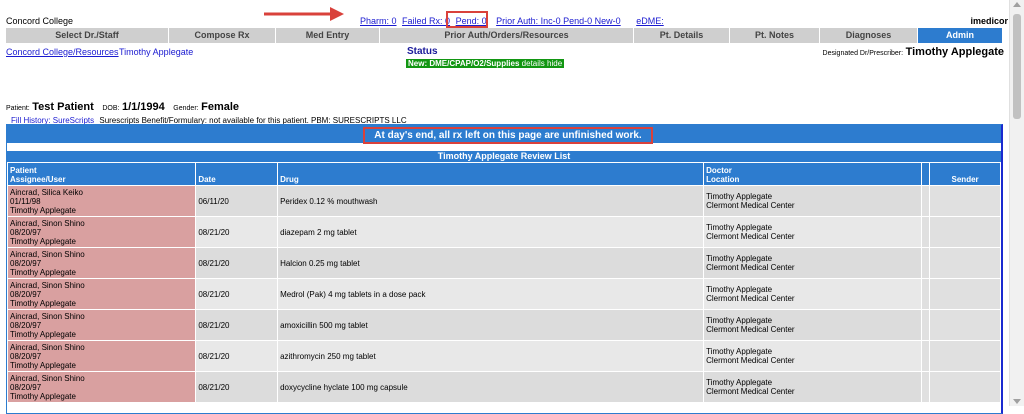  What do you see at coordinates (926, 174) in the screenshot?
I see `col-spacer` at bounding box center [926, 174].